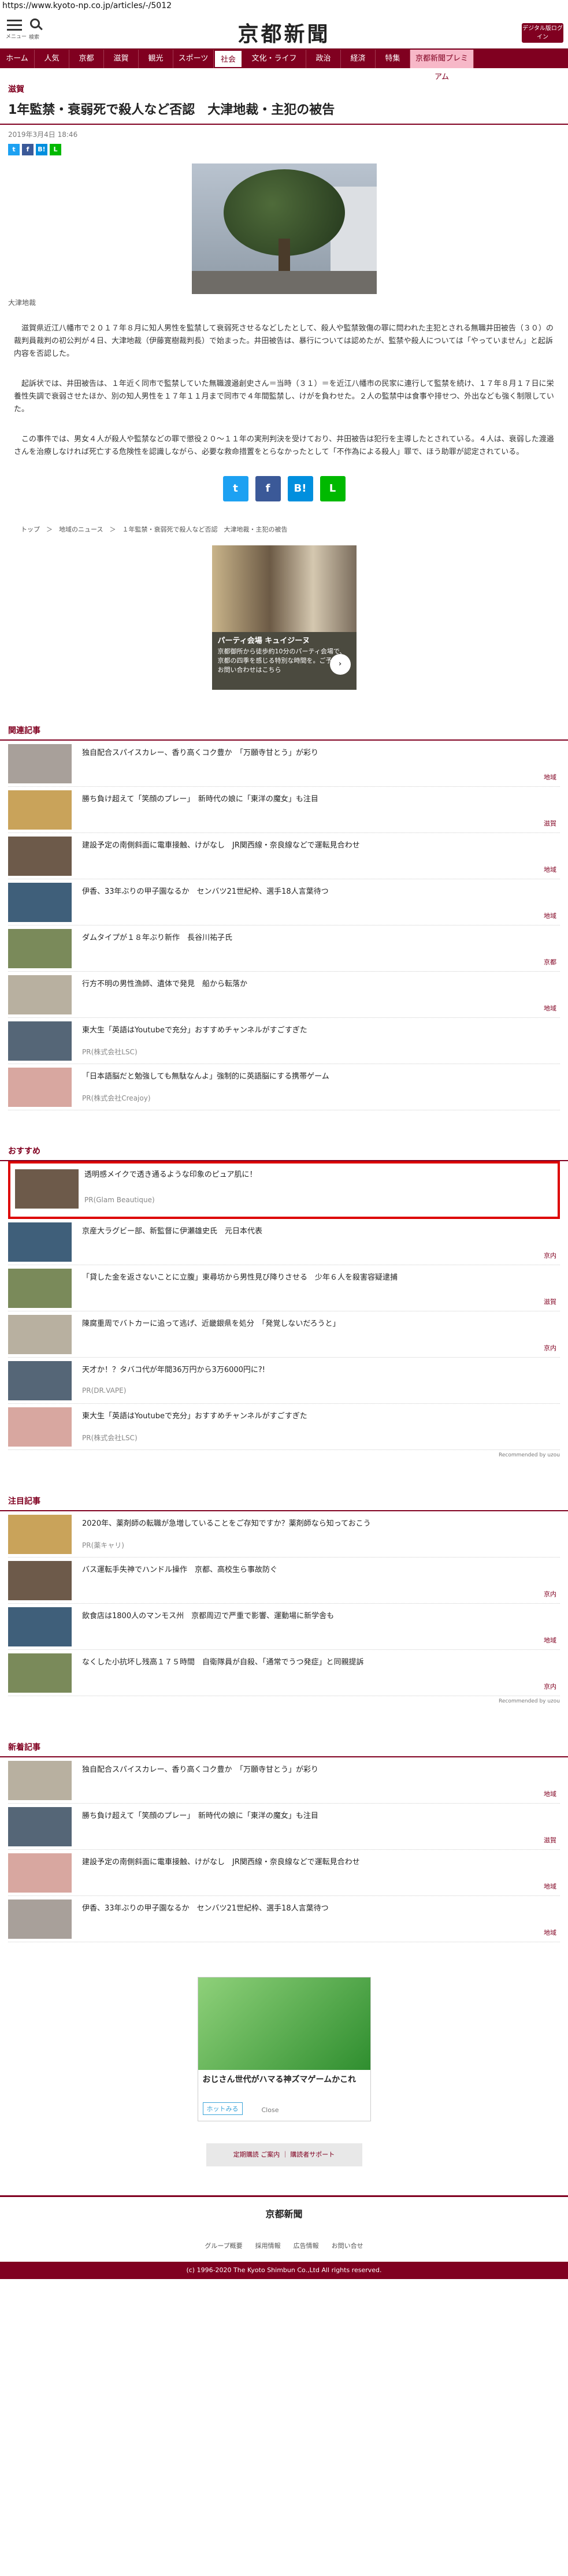 This screenshot has width=568, height=2576. Describe the element at coordinates (52, 59) in the screenshot. I see `nav-item: 人気` at that location.